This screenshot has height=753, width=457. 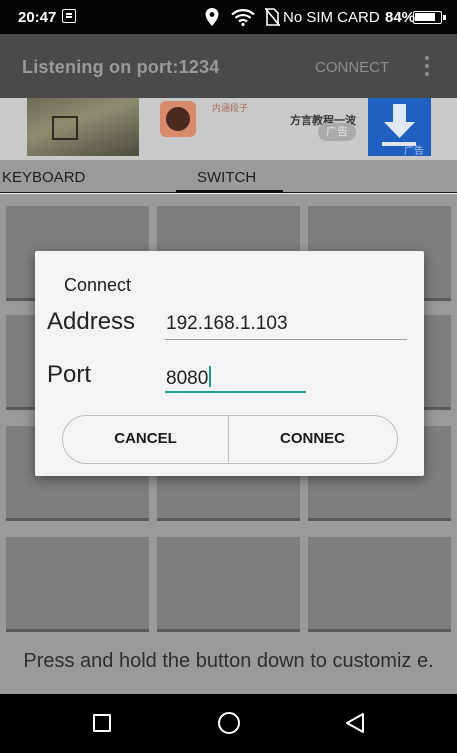 I want to click on port-value: 8080, so click(x=187, y=378).